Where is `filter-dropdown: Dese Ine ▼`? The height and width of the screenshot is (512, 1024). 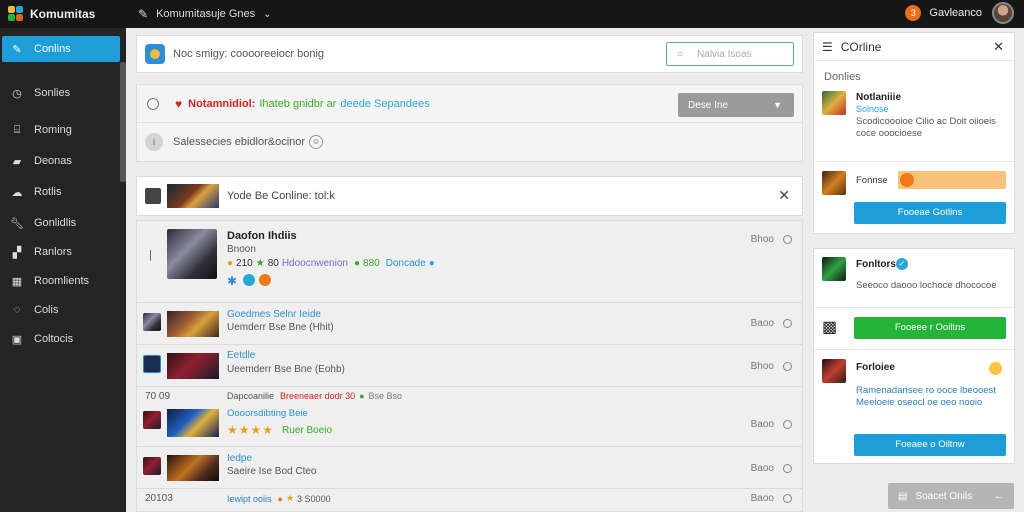 filter-dropdown: Dese Ine ▼ is located at coordinates (736, 105).